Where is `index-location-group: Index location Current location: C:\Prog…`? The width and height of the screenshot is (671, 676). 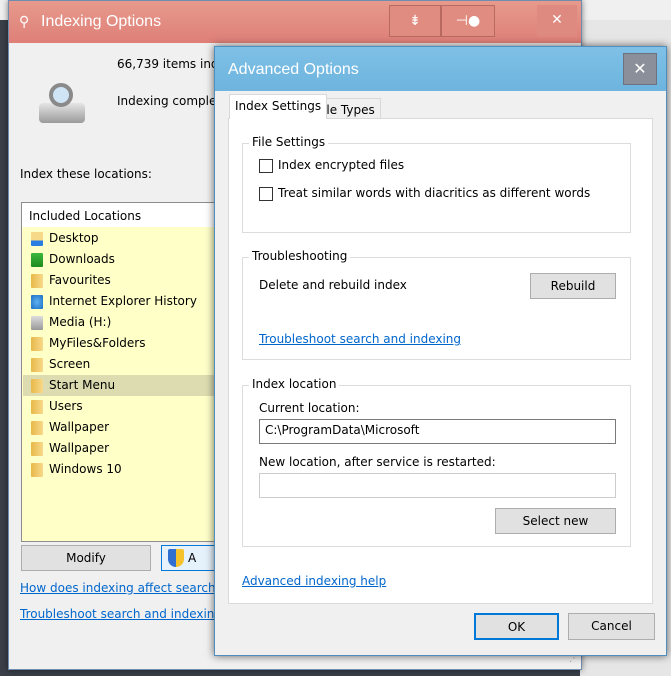 index-location-group: Index location Current location: C:\Prog… is located at coordinates (436, 462).